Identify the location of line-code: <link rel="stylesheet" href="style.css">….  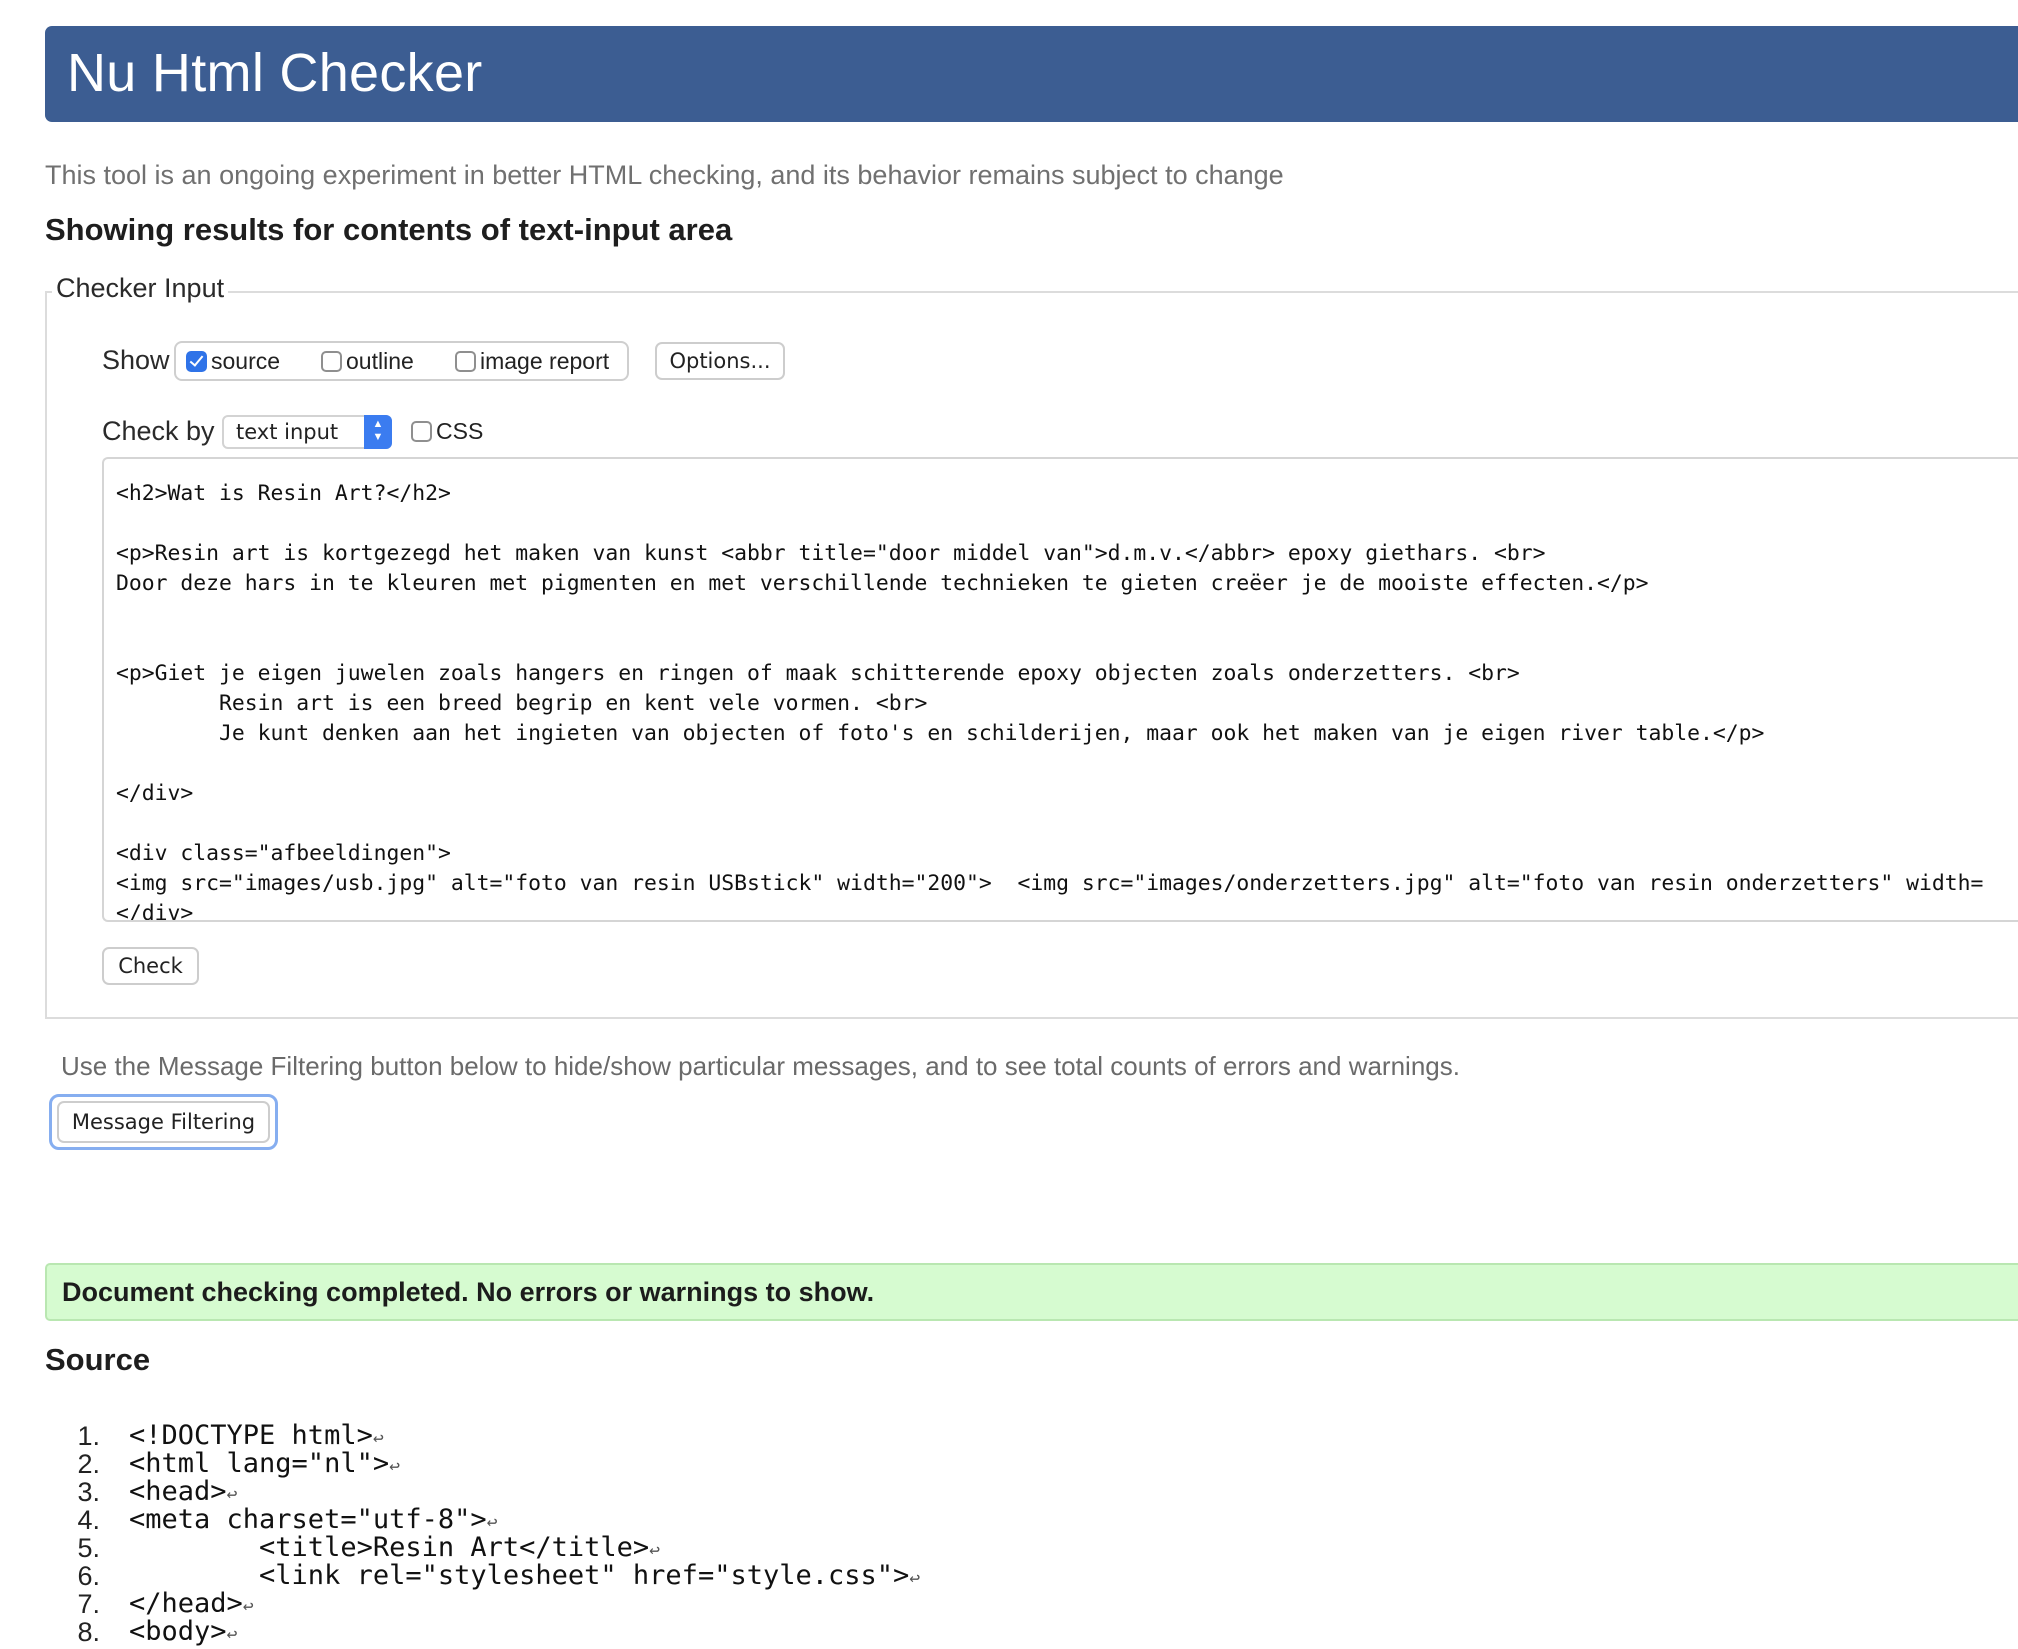
(524, 1577).